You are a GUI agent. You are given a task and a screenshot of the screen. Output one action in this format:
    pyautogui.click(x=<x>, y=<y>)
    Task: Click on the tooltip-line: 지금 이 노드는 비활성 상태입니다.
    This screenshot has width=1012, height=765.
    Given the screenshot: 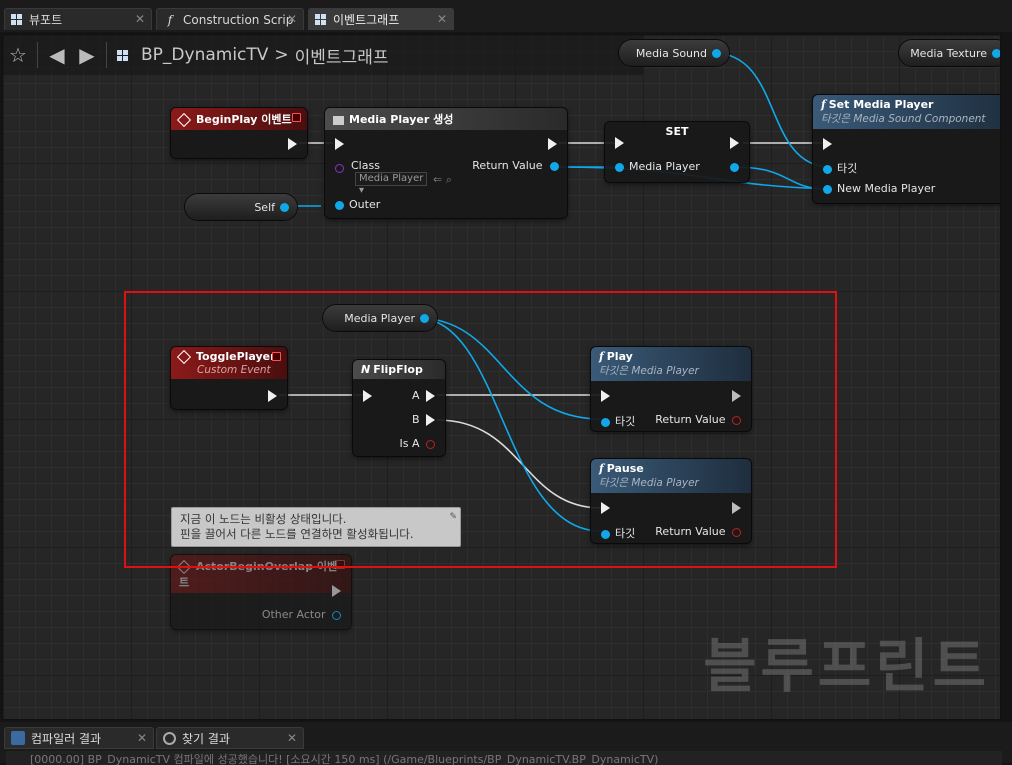 What is the action you would take?
    pyautogui.click(x=263, y=519)
    